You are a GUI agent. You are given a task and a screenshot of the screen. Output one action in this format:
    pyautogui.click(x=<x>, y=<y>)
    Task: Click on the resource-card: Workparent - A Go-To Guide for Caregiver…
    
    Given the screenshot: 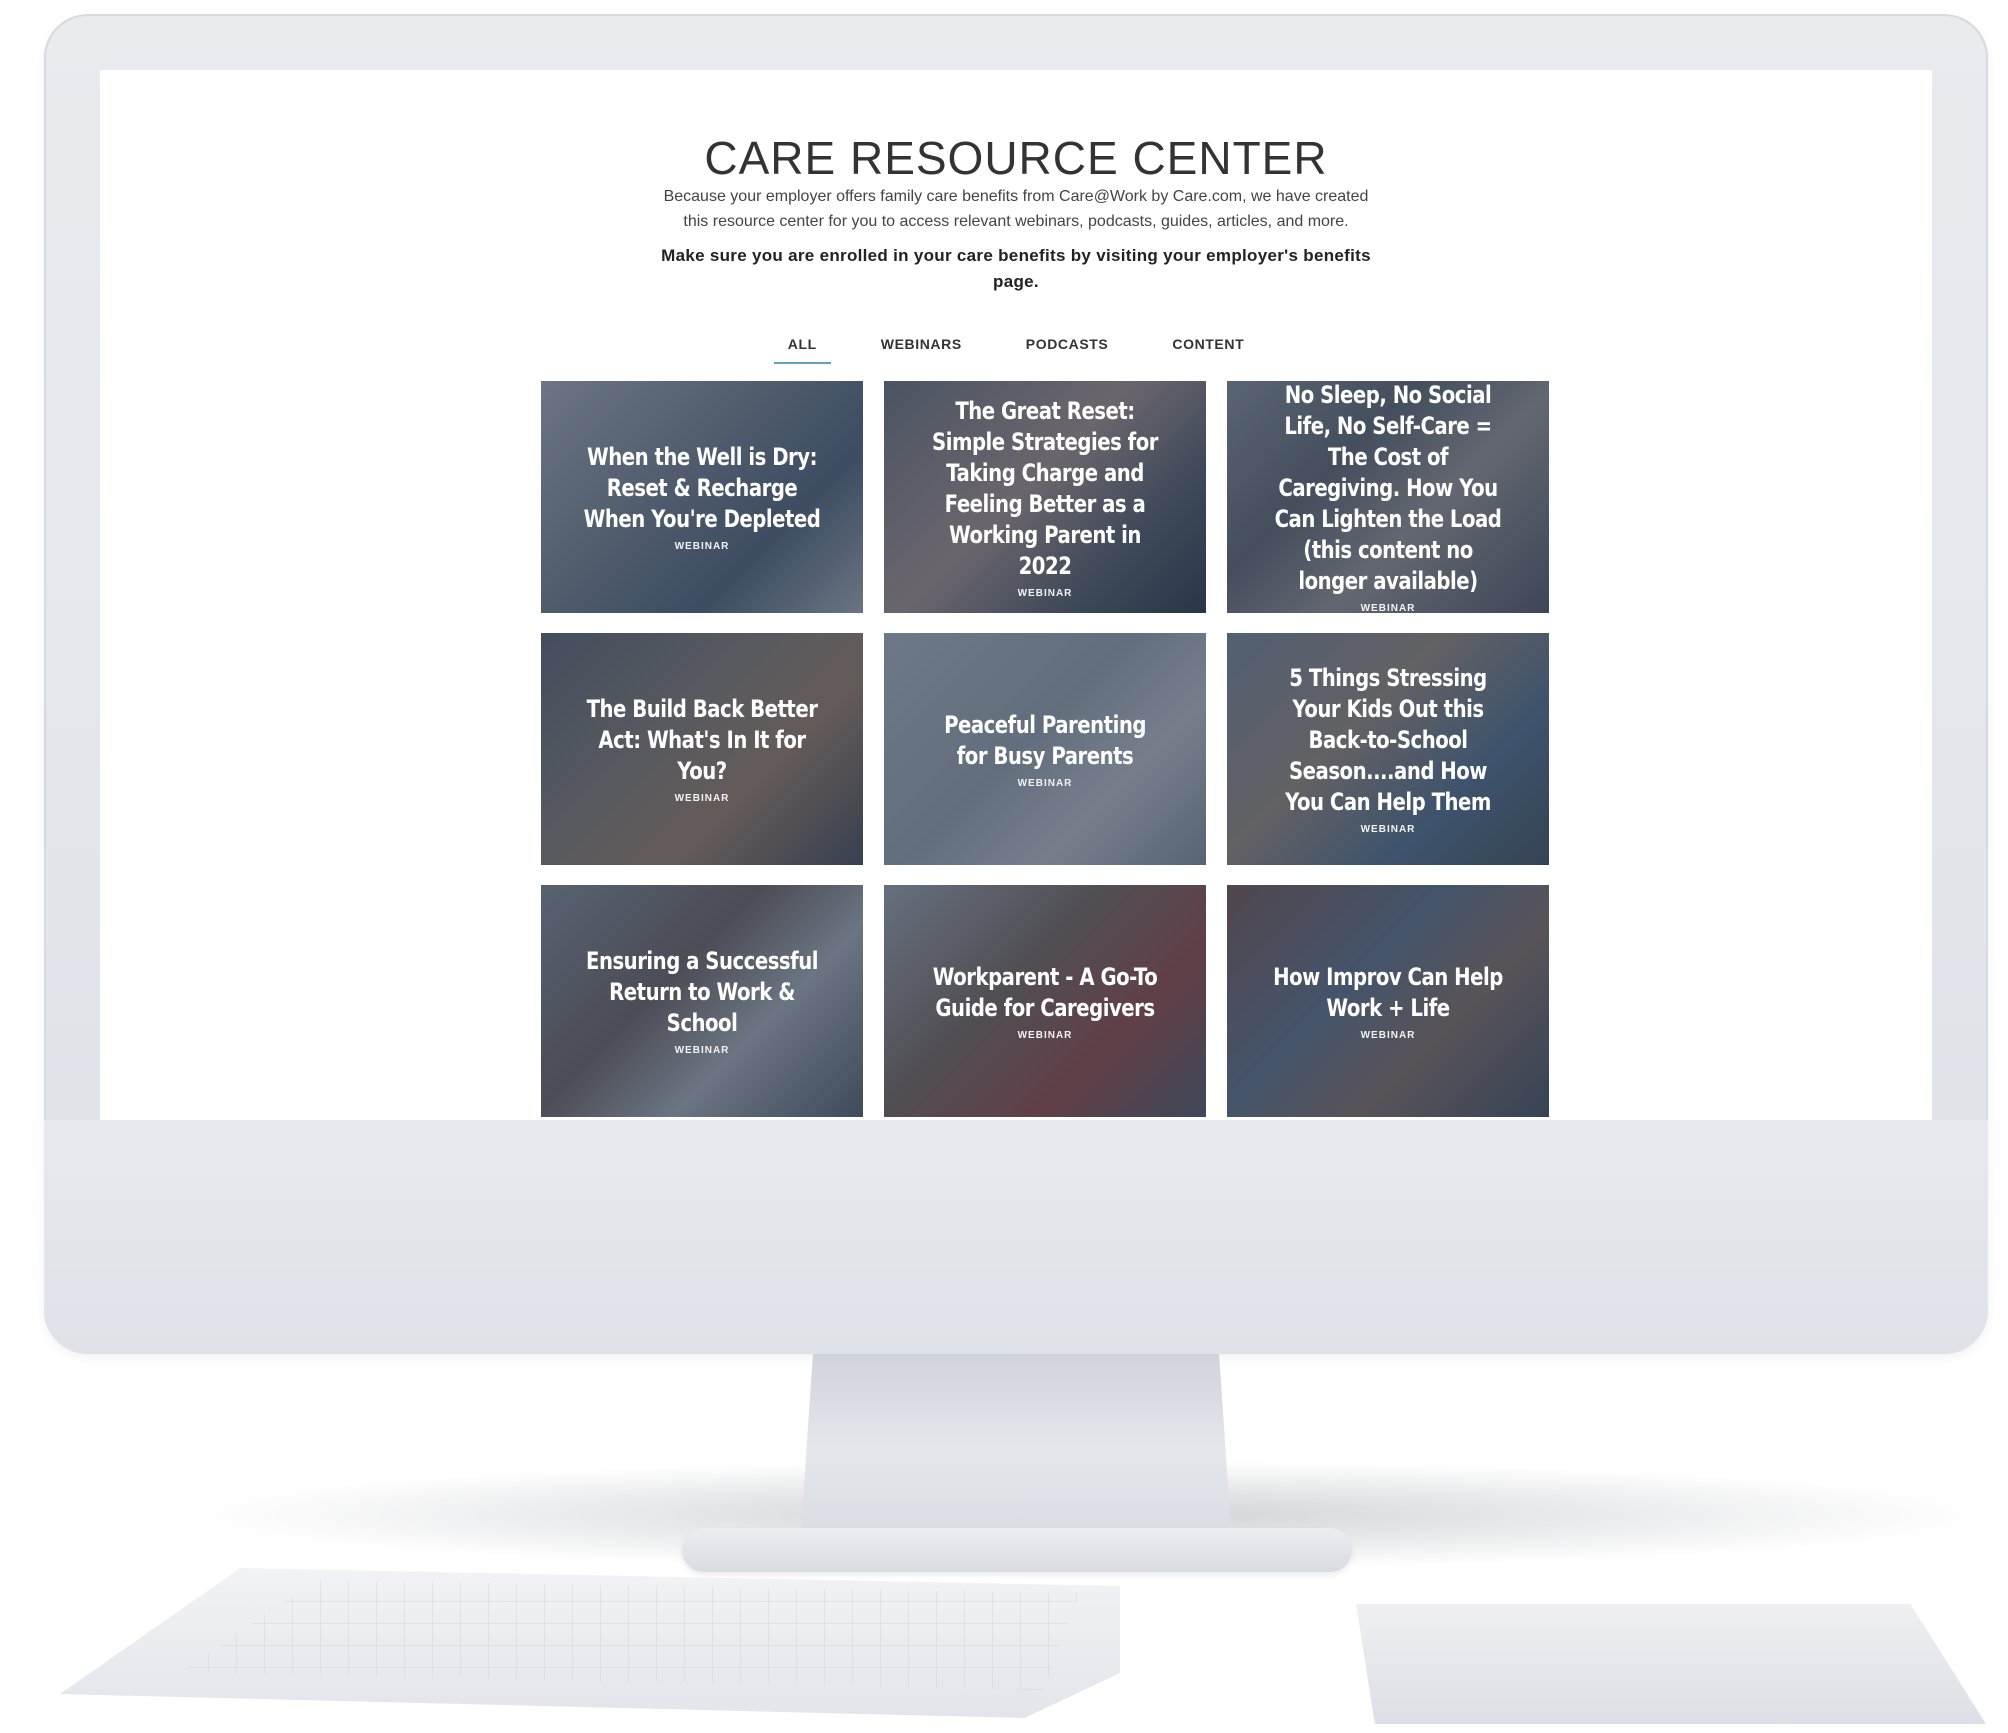 What is the action you would take?
    pyautogui.click(x=1045, y=1001)
    